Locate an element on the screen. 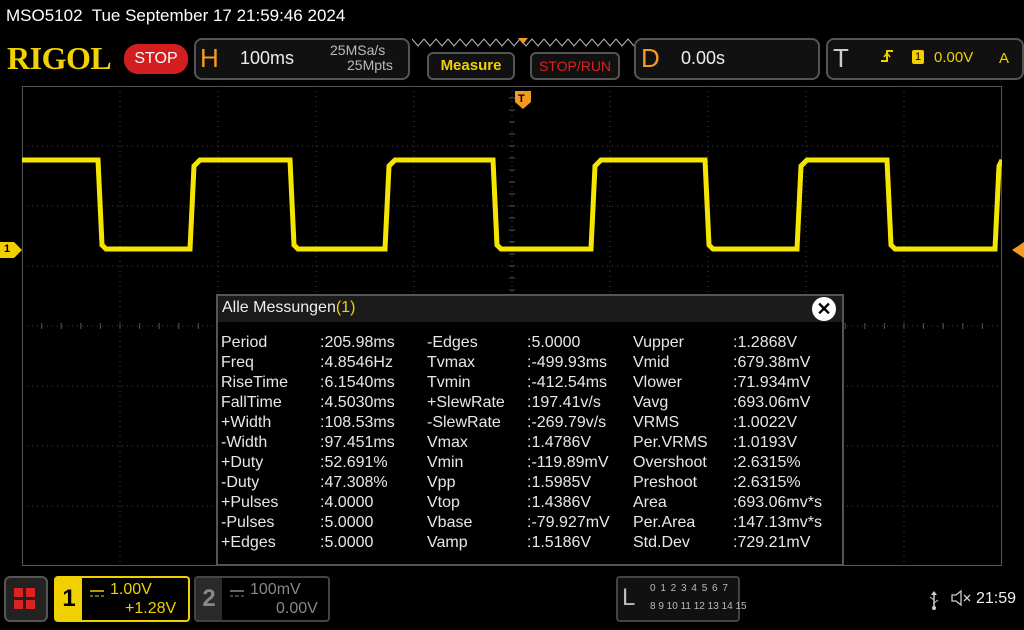  channel-1-scale: 1.00V is located at coordinates (131, 589).